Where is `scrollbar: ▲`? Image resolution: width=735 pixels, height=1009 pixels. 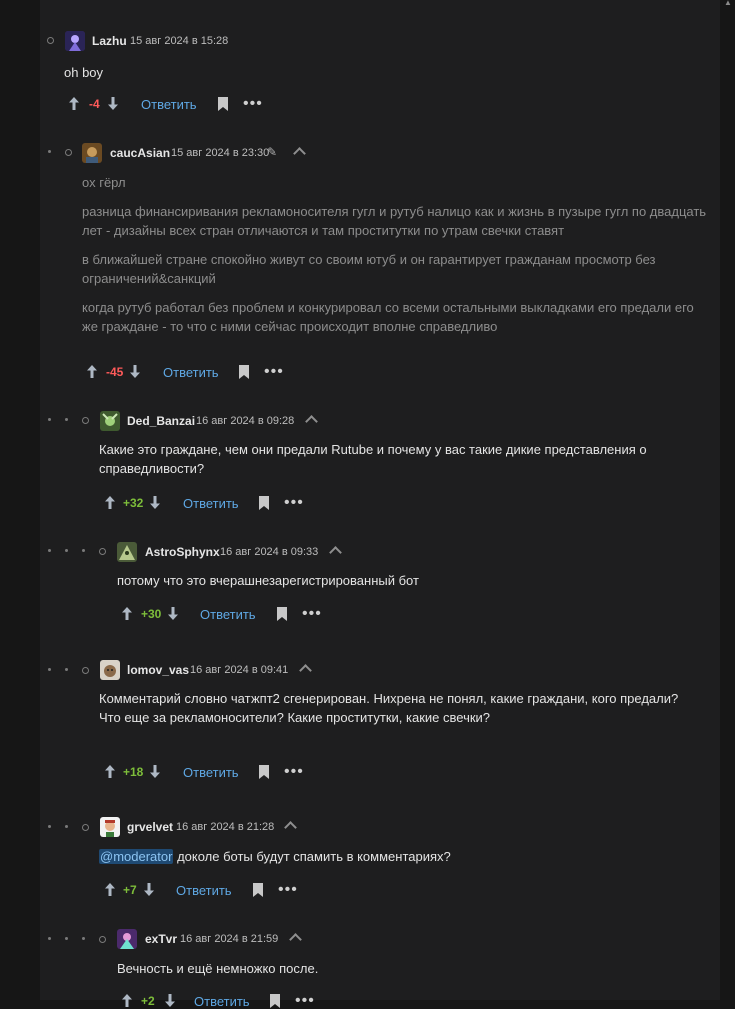
scrollbar: ▲ is located at coordinates (727, 500).